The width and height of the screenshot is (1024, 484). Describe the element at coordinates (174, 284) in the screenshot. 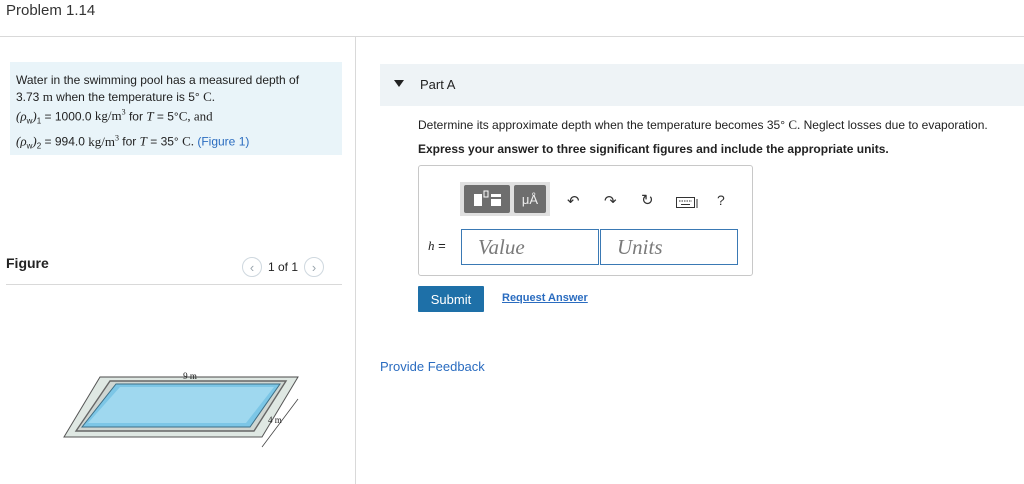

I see `figure-divider` at that location.